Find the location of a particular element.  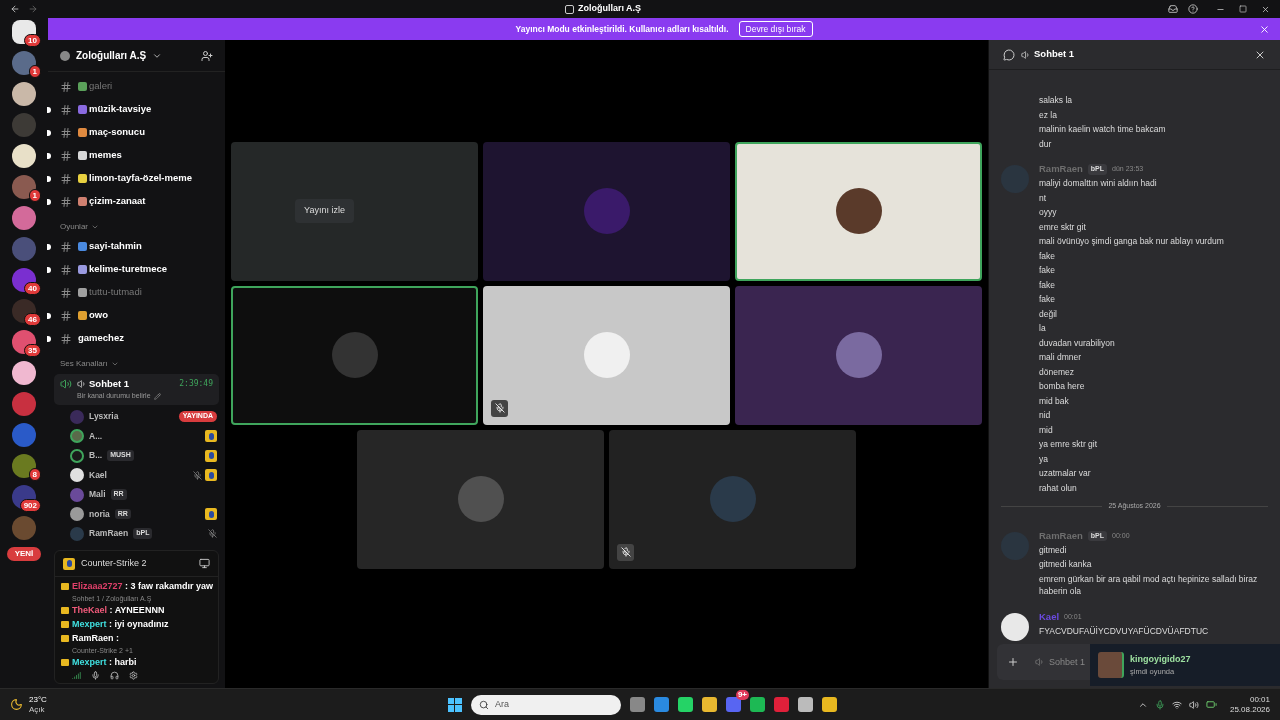

back-icon is located at coordinates (15, 9).